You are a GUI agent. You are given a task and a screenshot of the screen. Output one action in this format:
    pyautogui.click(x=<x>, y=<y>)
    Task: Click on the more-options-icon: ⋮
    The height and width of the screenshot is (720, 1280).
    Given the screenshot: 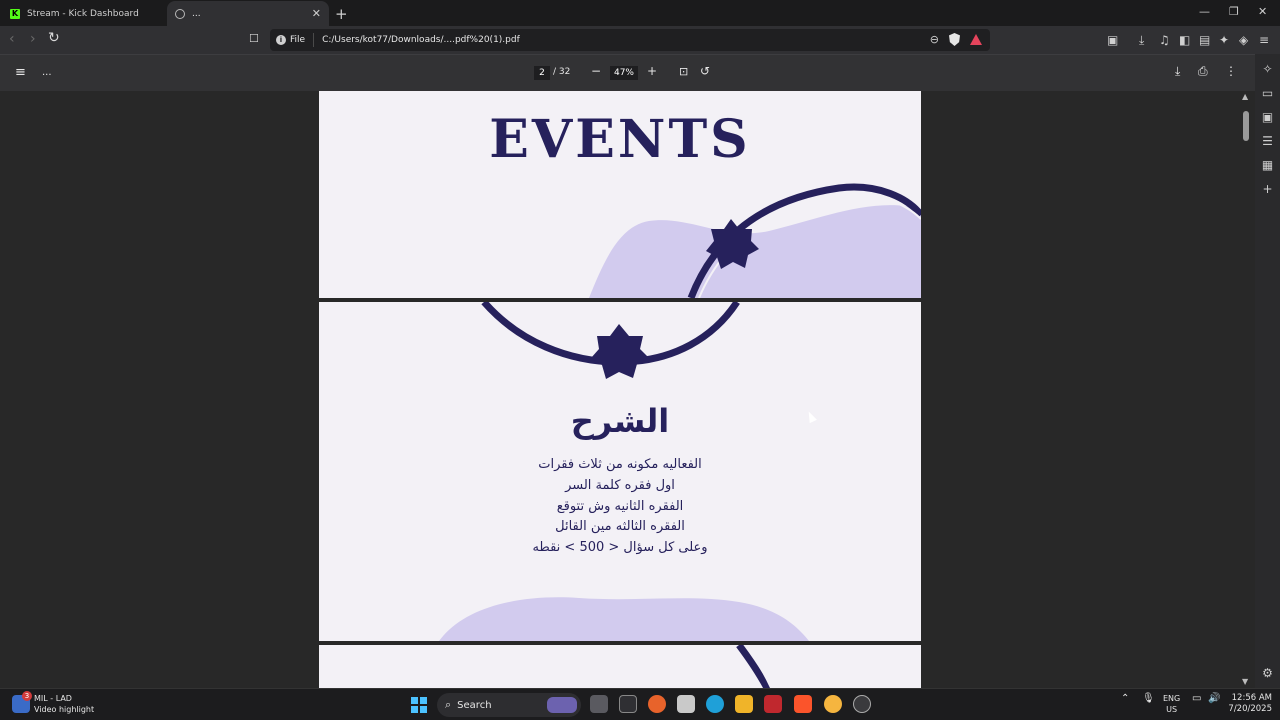 What is the action you would take?
    pyautogui.click(x=1231, y=71)
    